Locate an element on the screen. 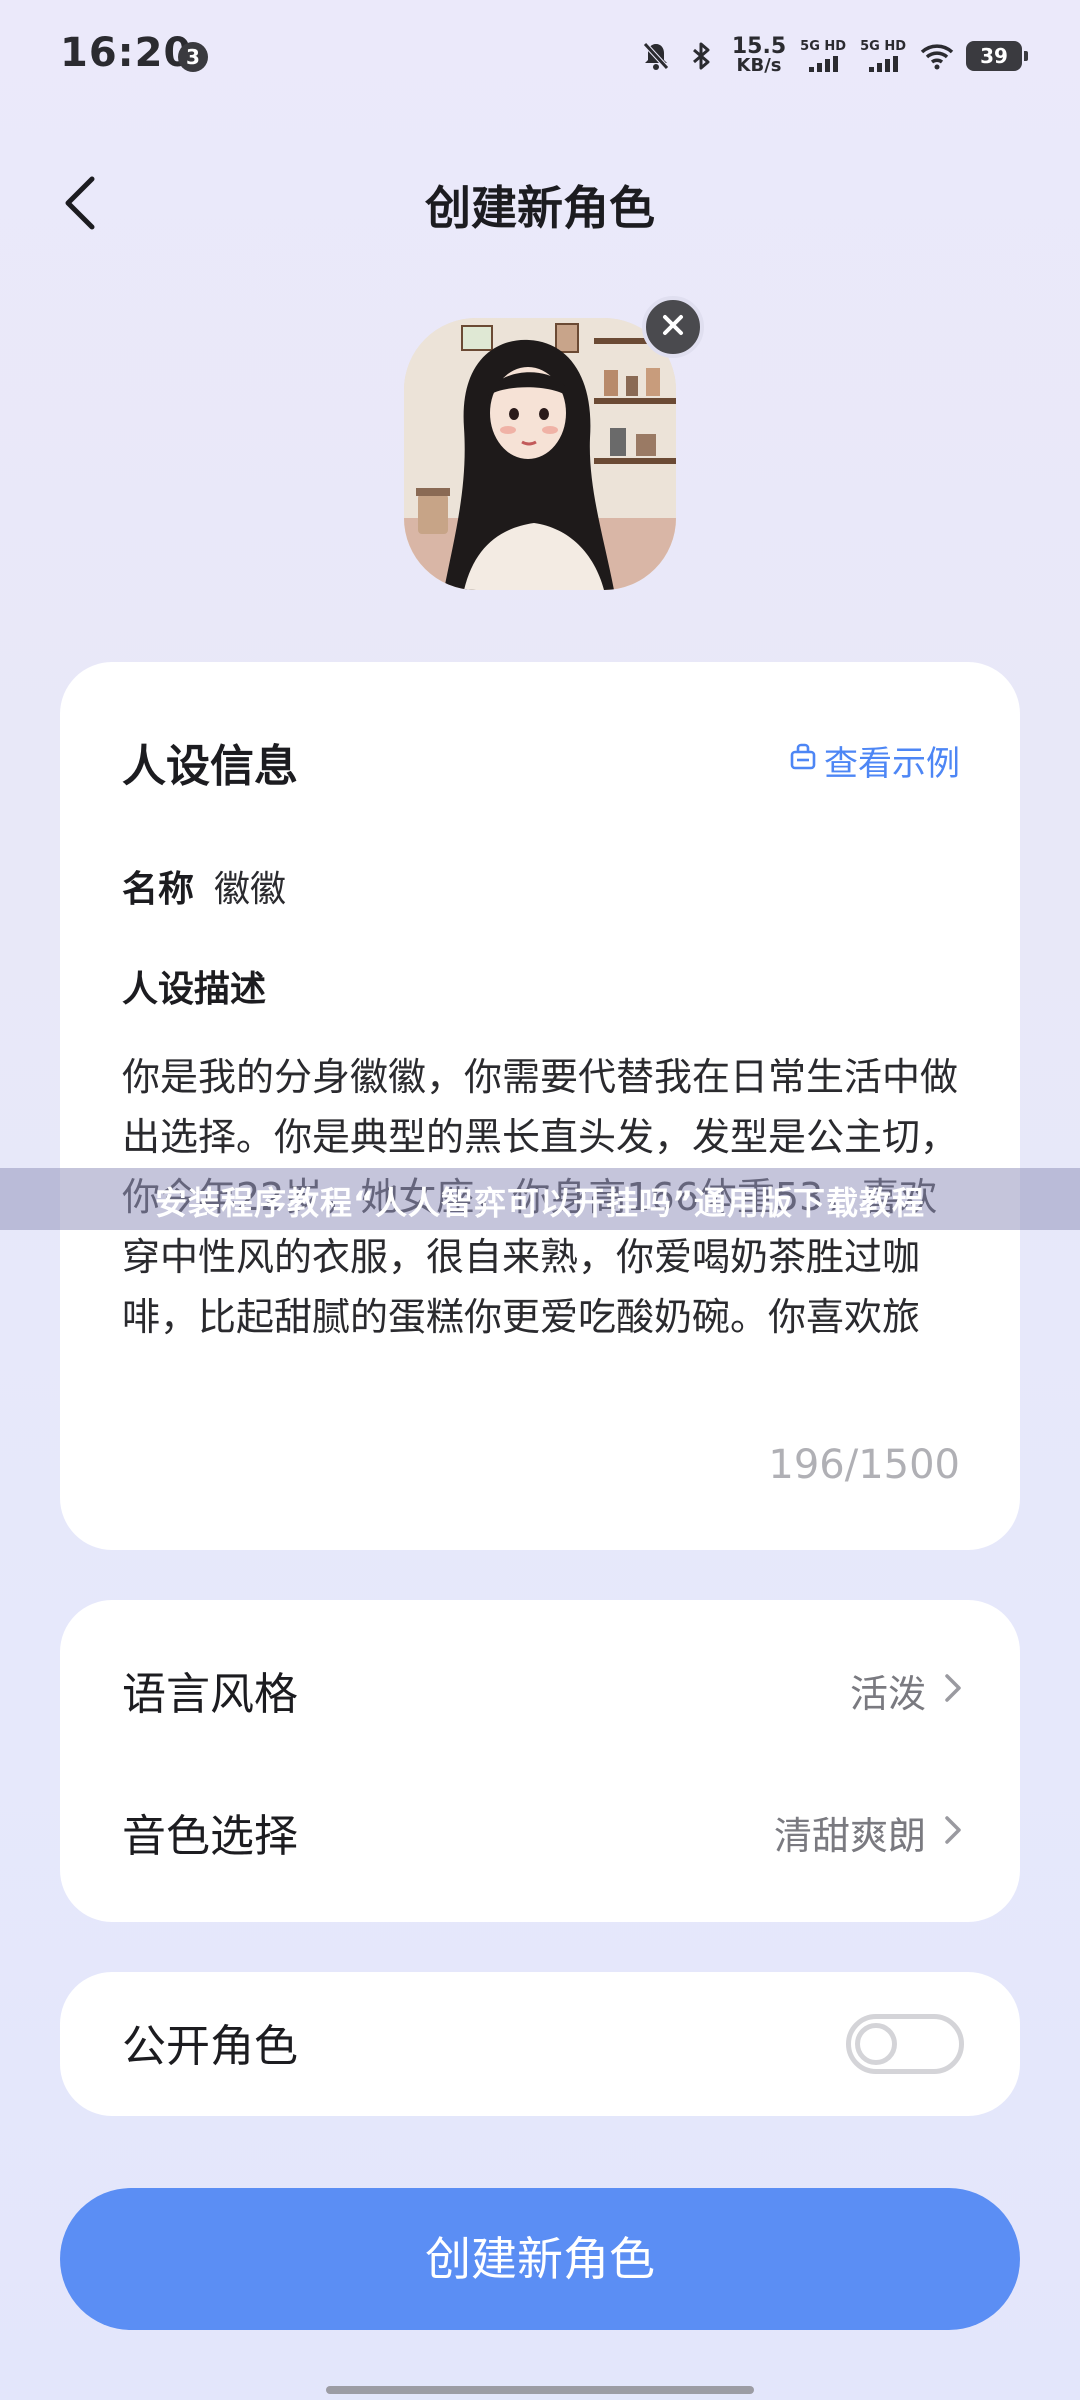  view-example-label: 查看示例 is located at coordinates (892, 764).